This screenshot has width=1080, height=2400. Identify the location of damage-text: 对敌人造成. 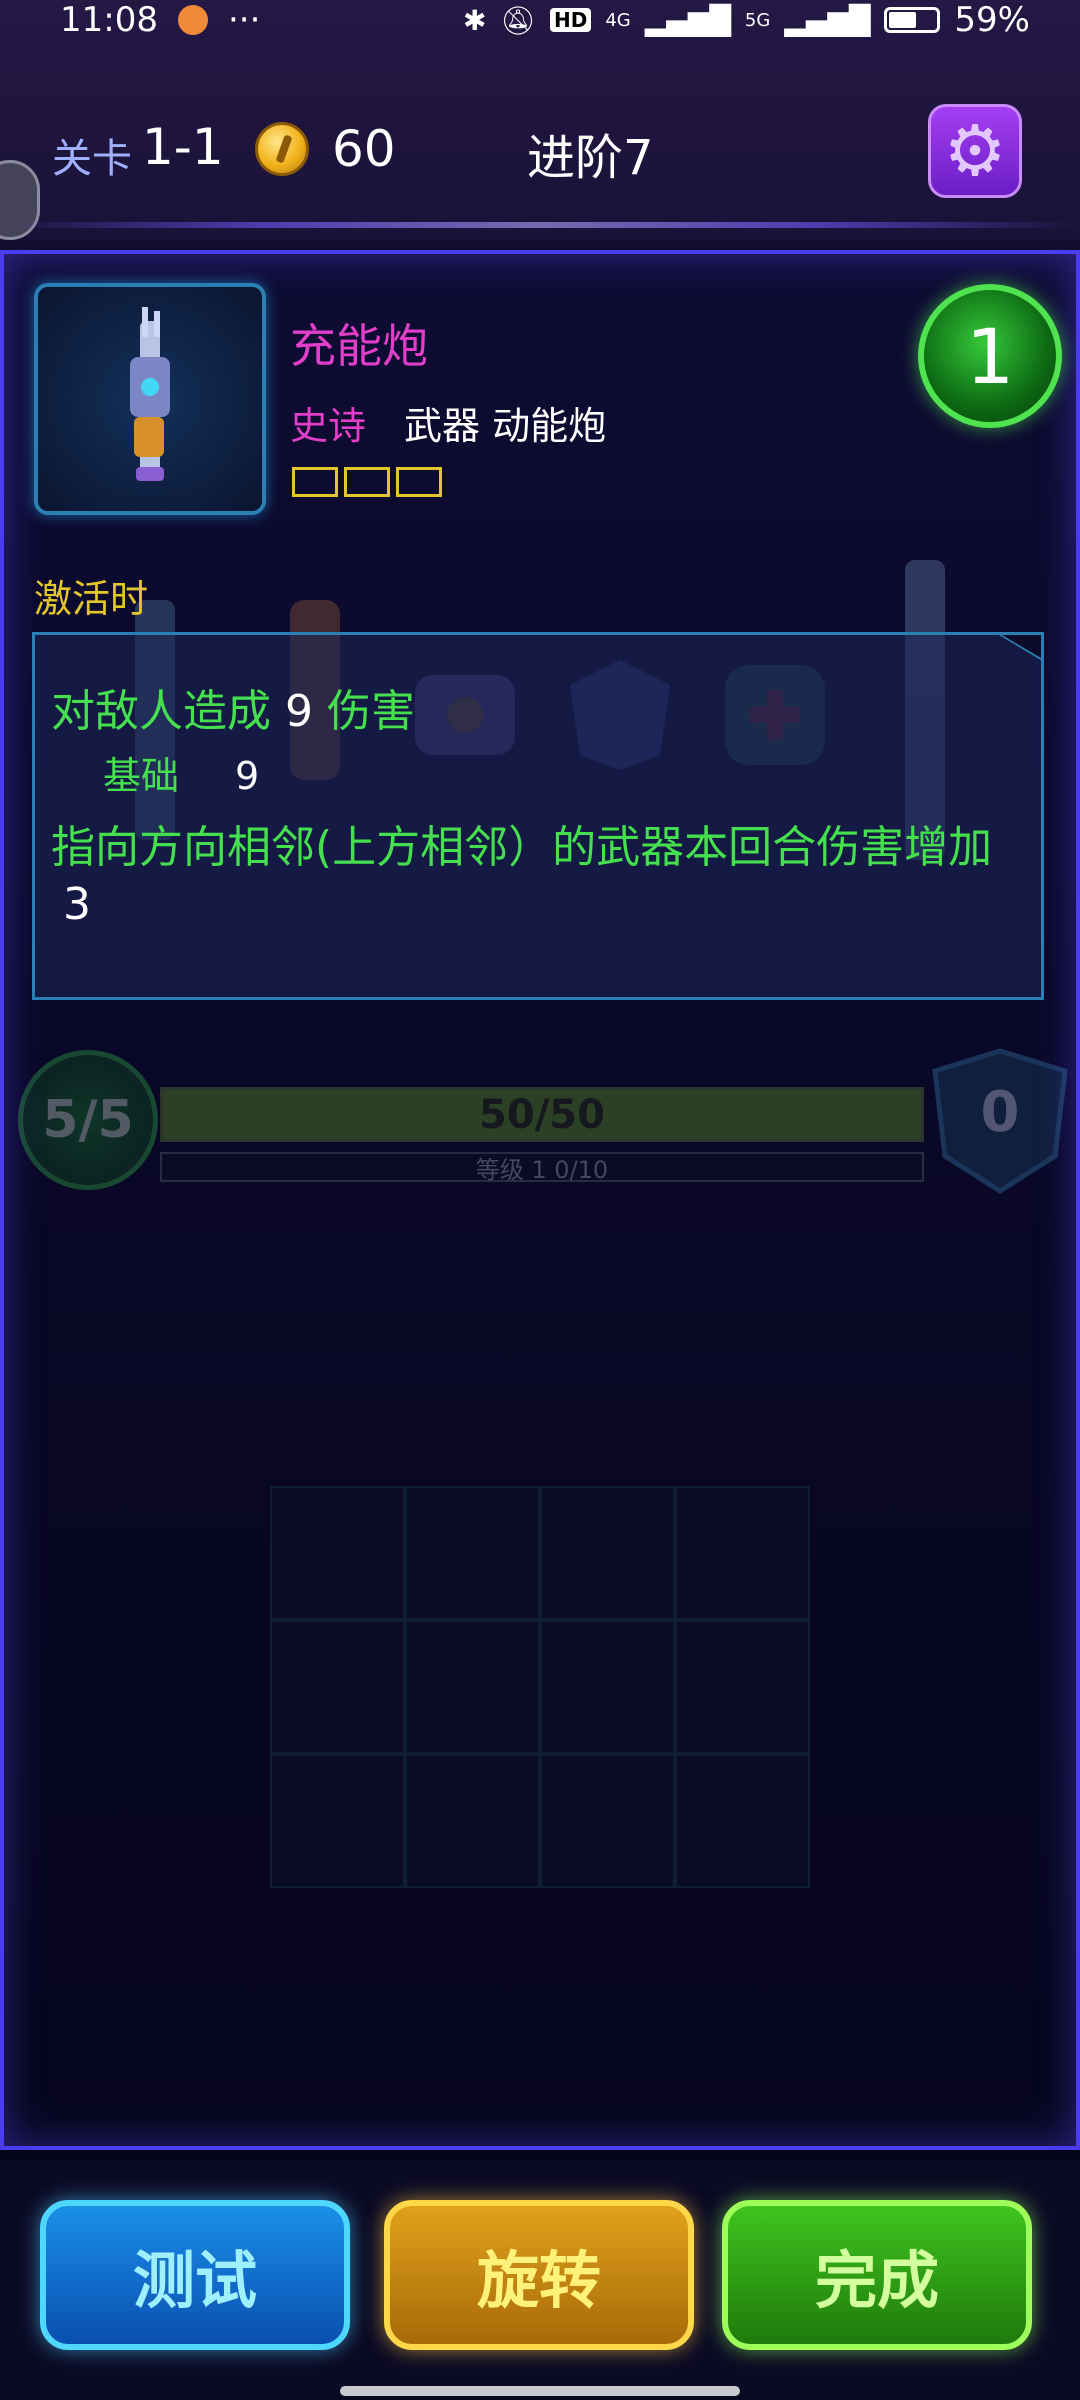
(161, 711).